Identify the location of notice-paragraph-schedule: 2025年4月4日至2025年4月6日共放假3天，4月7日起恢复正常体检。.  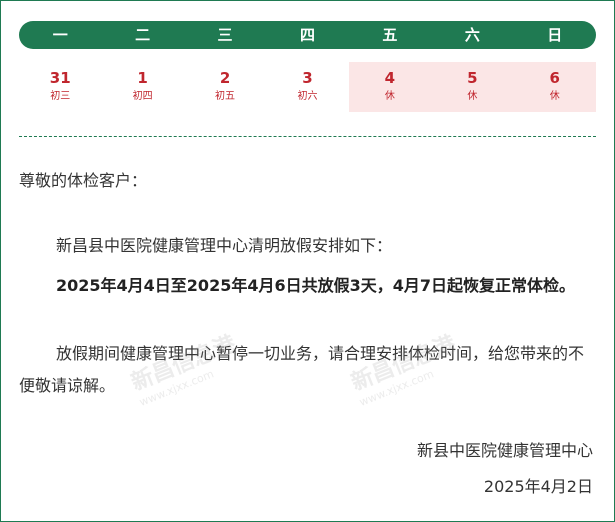
(315, 285).